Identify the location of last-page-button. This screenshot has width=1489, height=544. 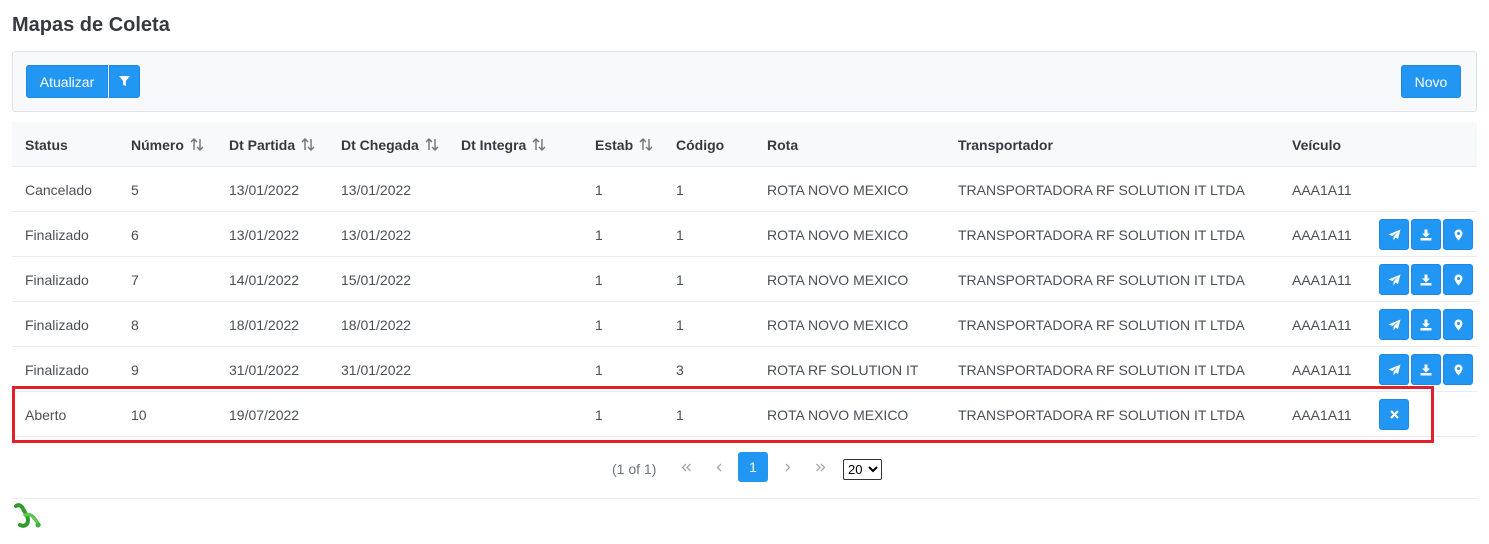
(820, 467).